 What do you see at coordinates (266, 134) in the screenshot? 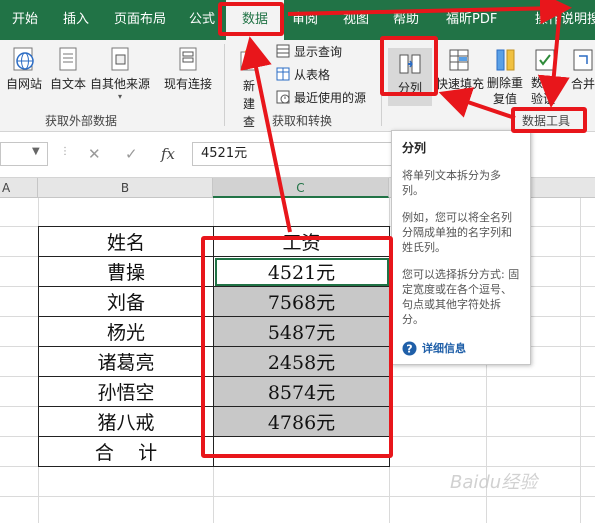
I see `arrow-to-data-tab` at bounding box center [266, 134].